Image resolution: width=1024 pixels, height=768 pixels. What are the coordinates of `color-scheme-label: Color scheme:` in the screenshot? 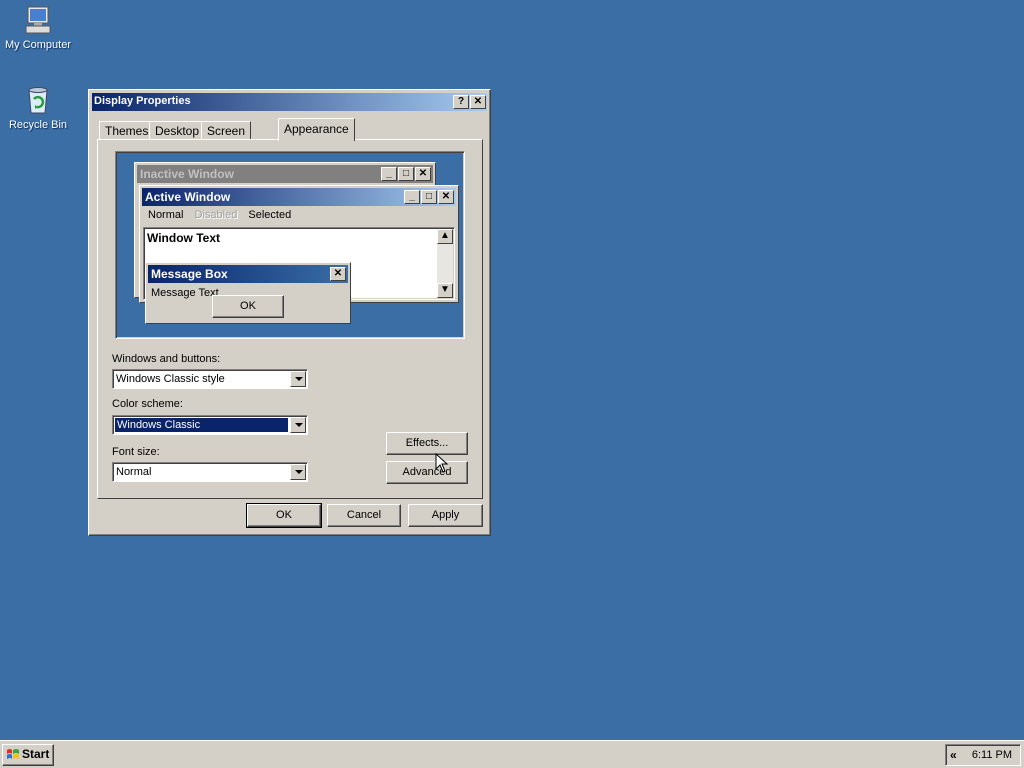 It's located at (147, 404).